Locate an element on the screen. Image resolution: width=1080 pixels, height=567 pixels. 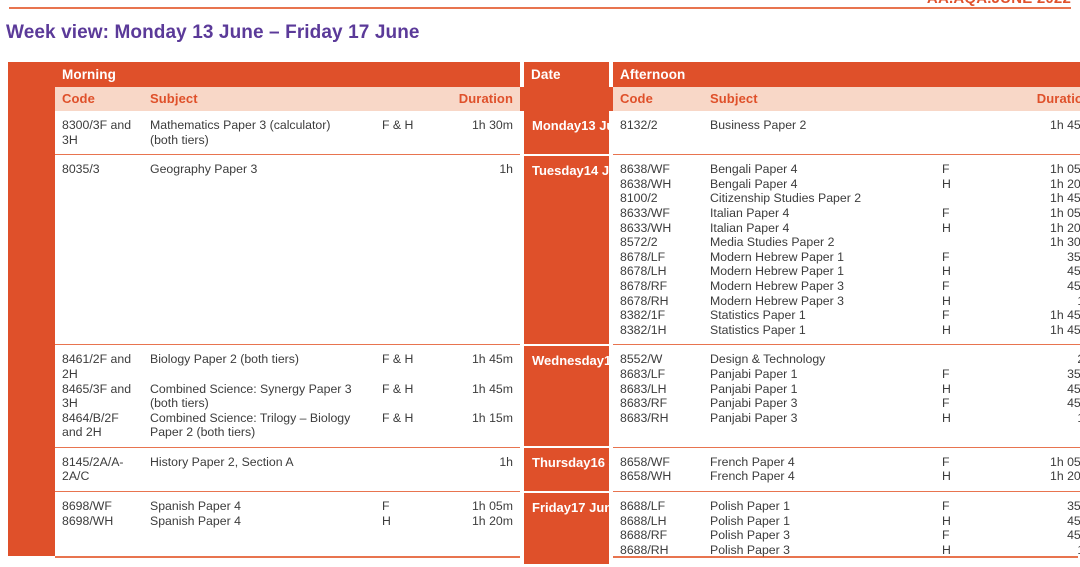
afternoon-subject-cell-line: Modern Hebrew Paper 1 is located at coordinates (777, 271).